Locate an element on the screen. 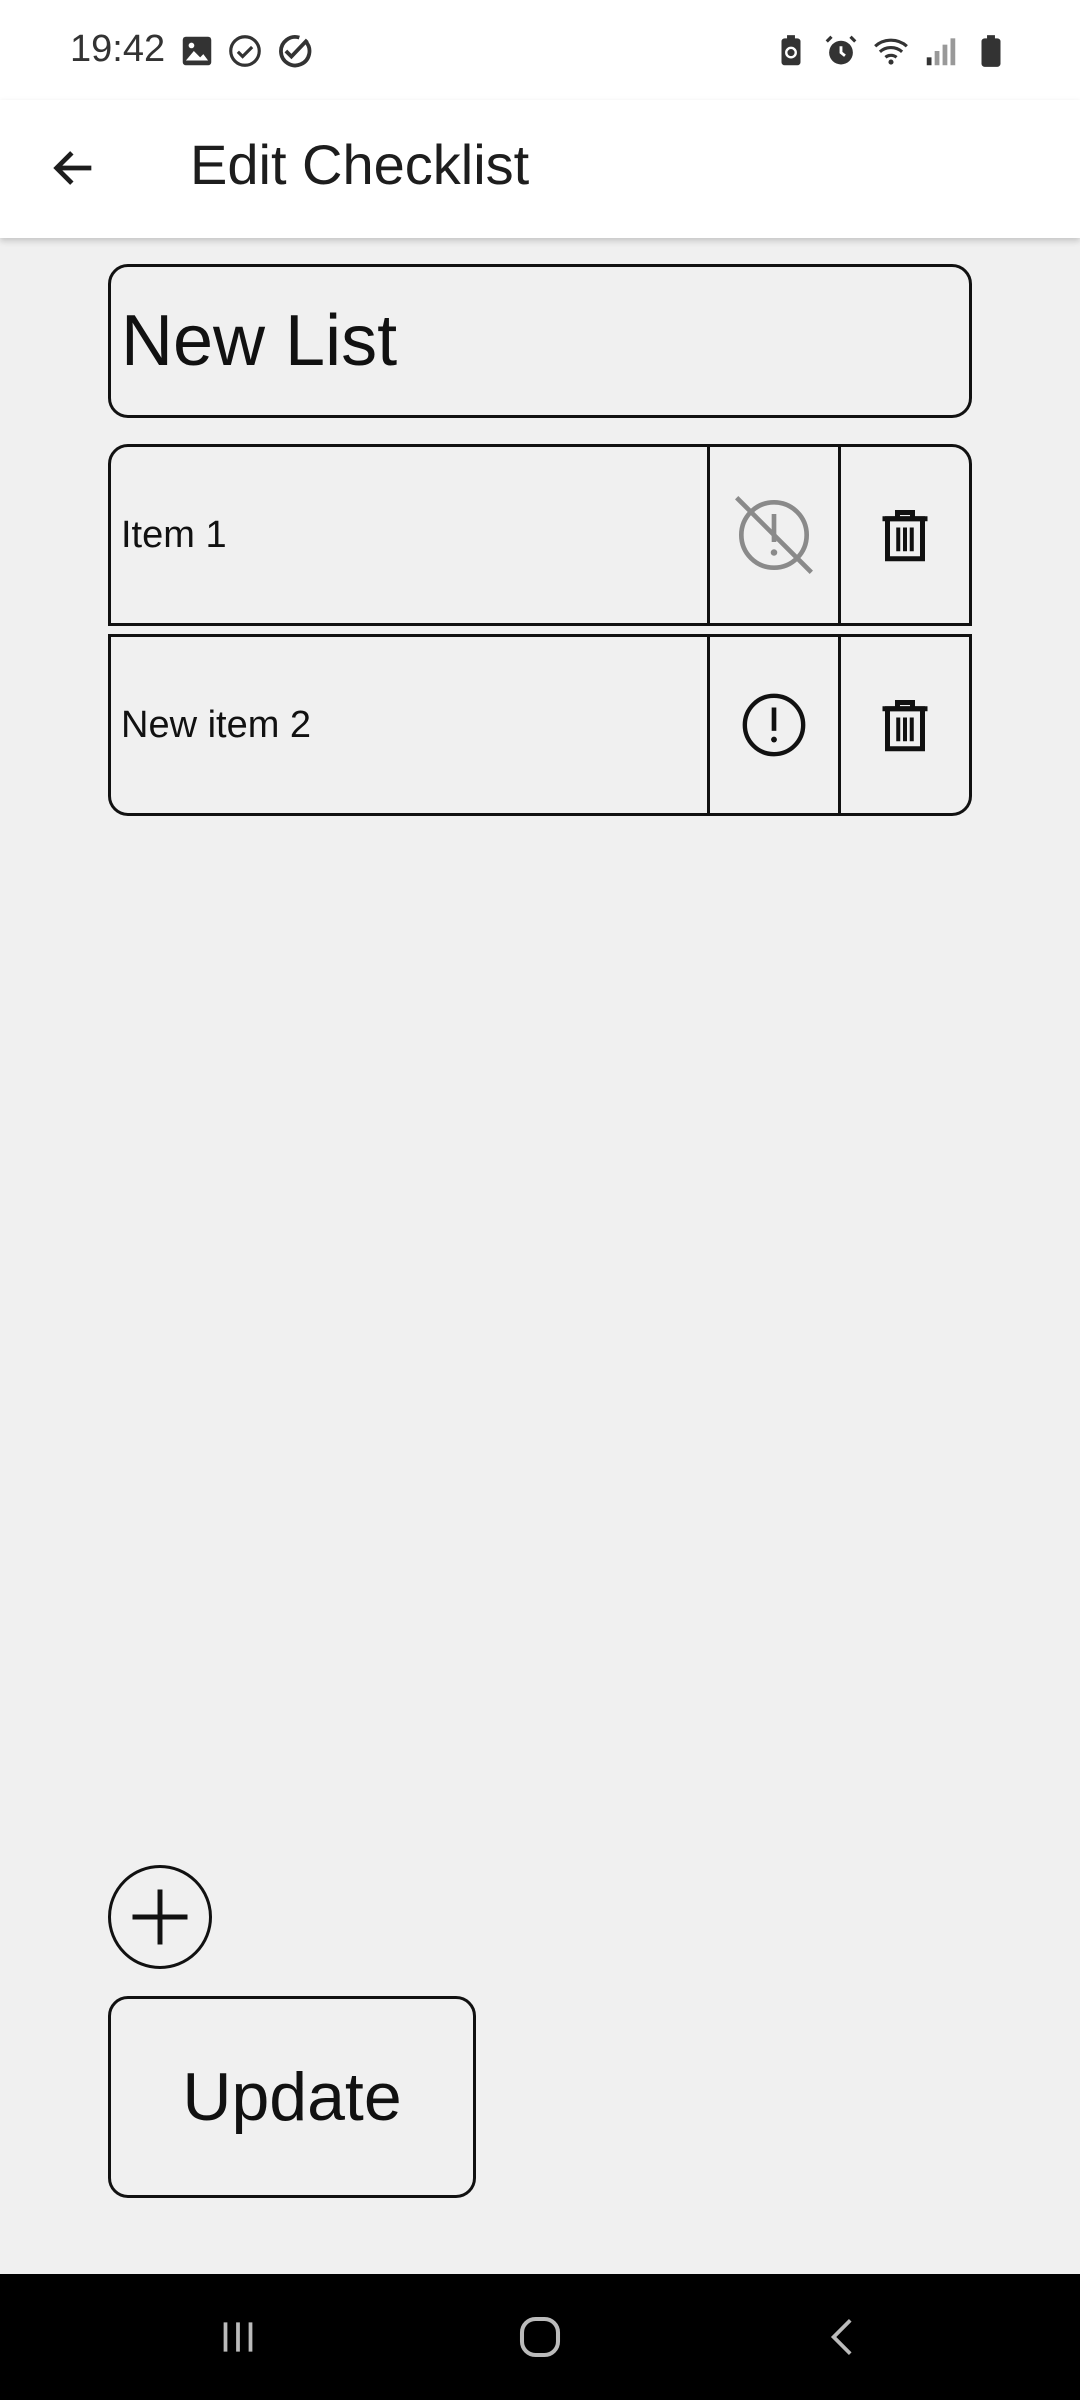  app-bar: Edit Checklist is located at coordinates (540, 169).